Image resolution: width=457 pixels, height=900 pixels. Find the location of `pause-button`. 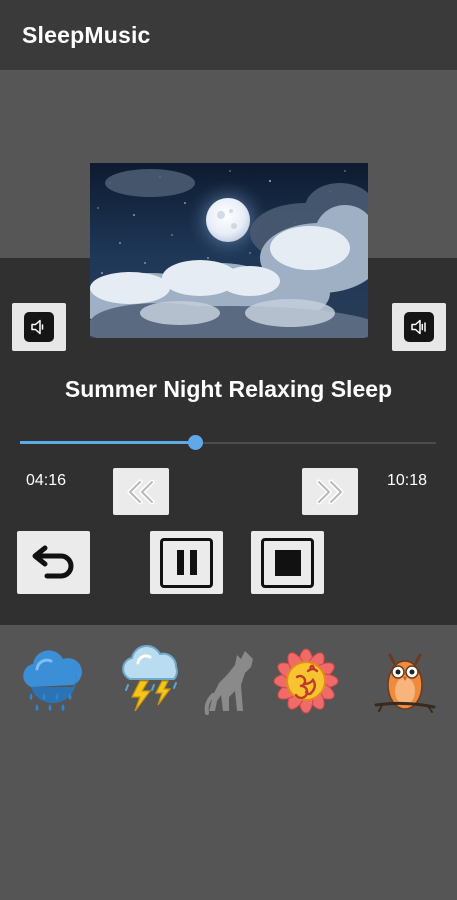

pause-button is located at coordinates (186, 562).